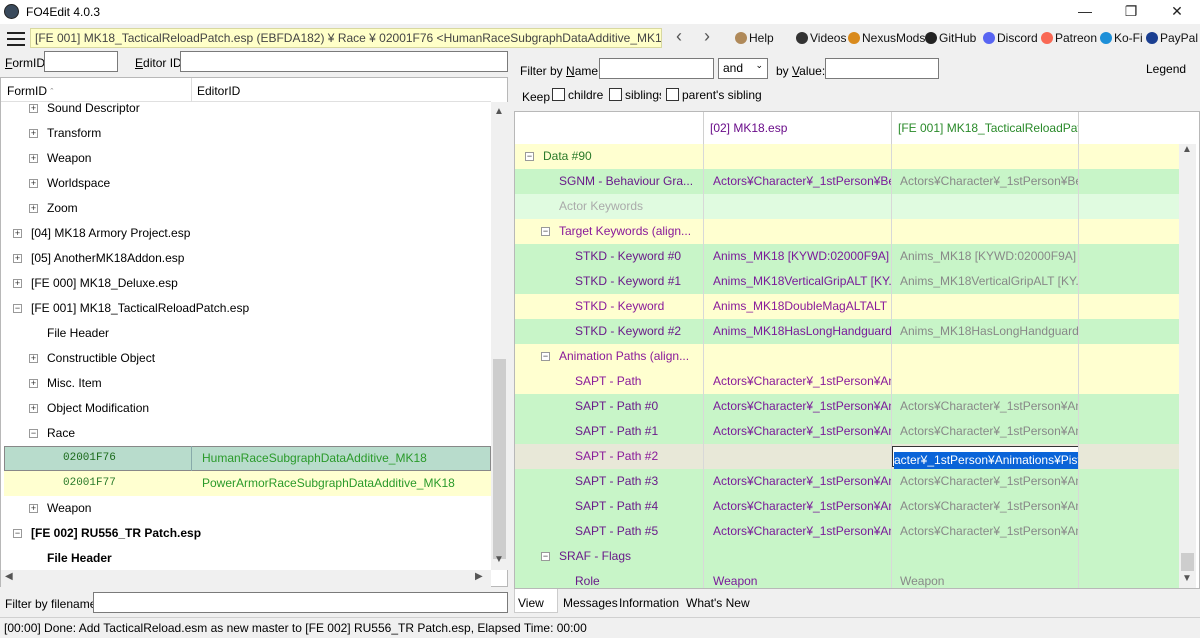 The height and width of the screenshot is (638, 1200). I want to click on column-editorid: EditorID, so click(218, 91).